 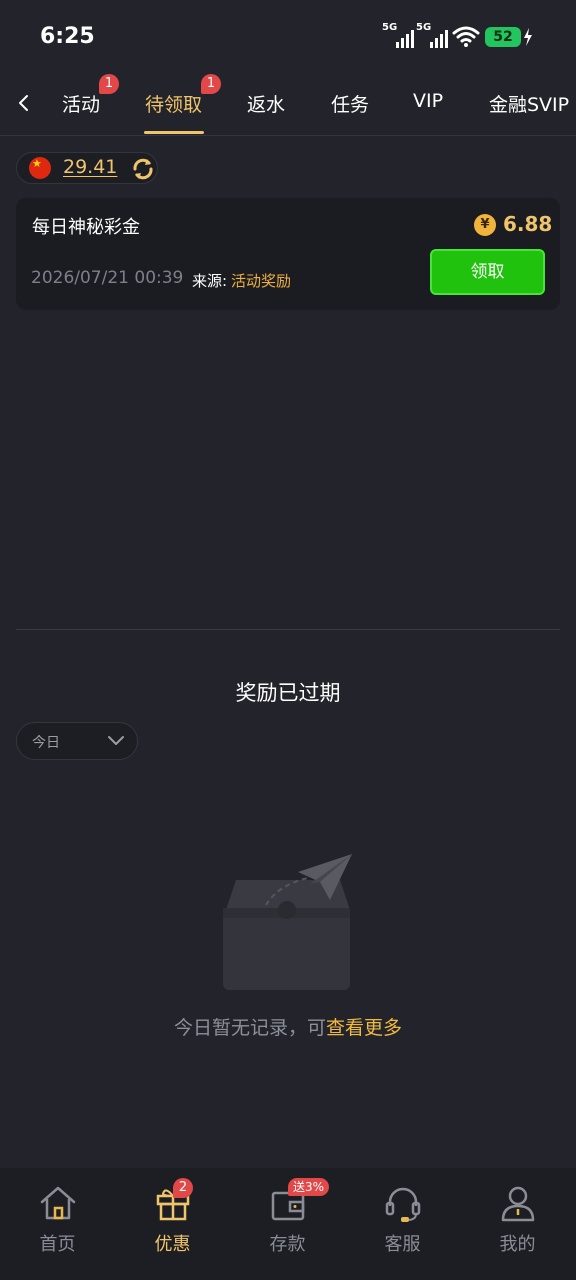 I want to click on section-divider, so click(x=288, y=629).